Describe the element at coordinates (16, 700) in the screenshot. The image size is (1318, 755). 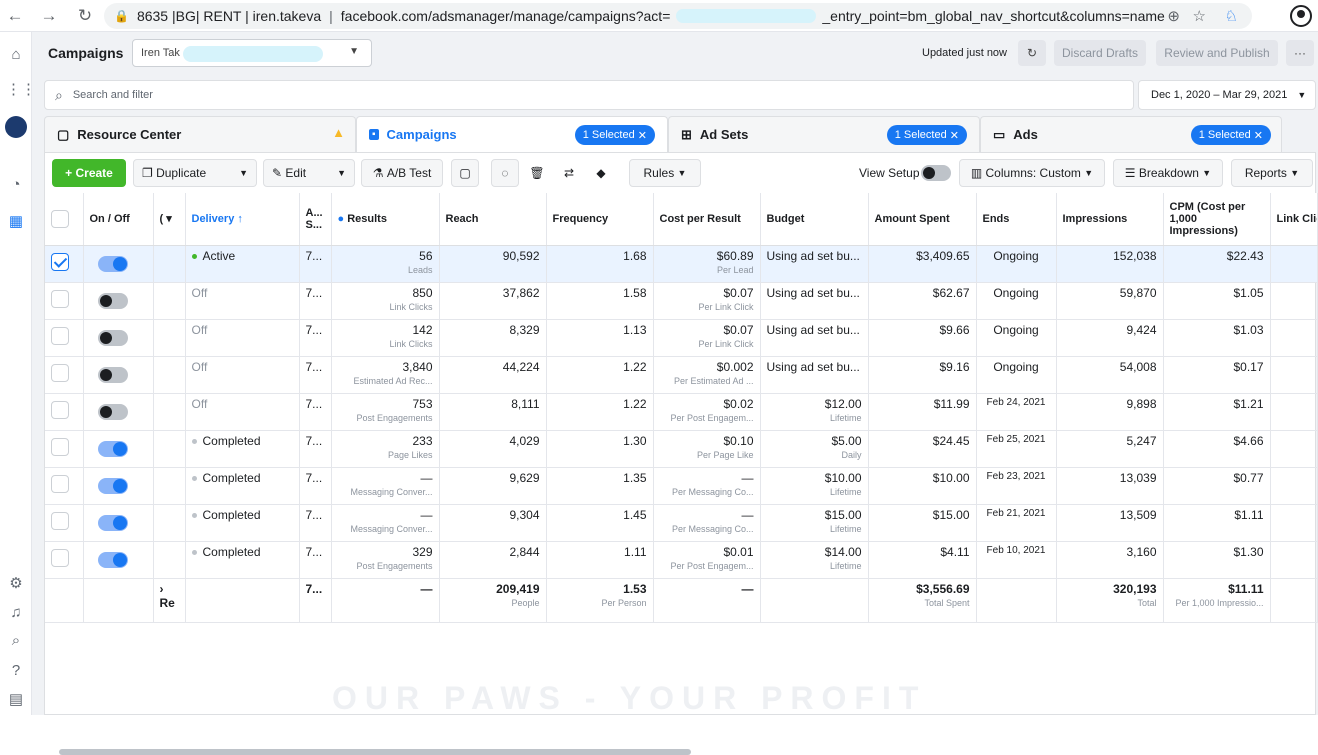
I see `report-icon: ▤` at that location.